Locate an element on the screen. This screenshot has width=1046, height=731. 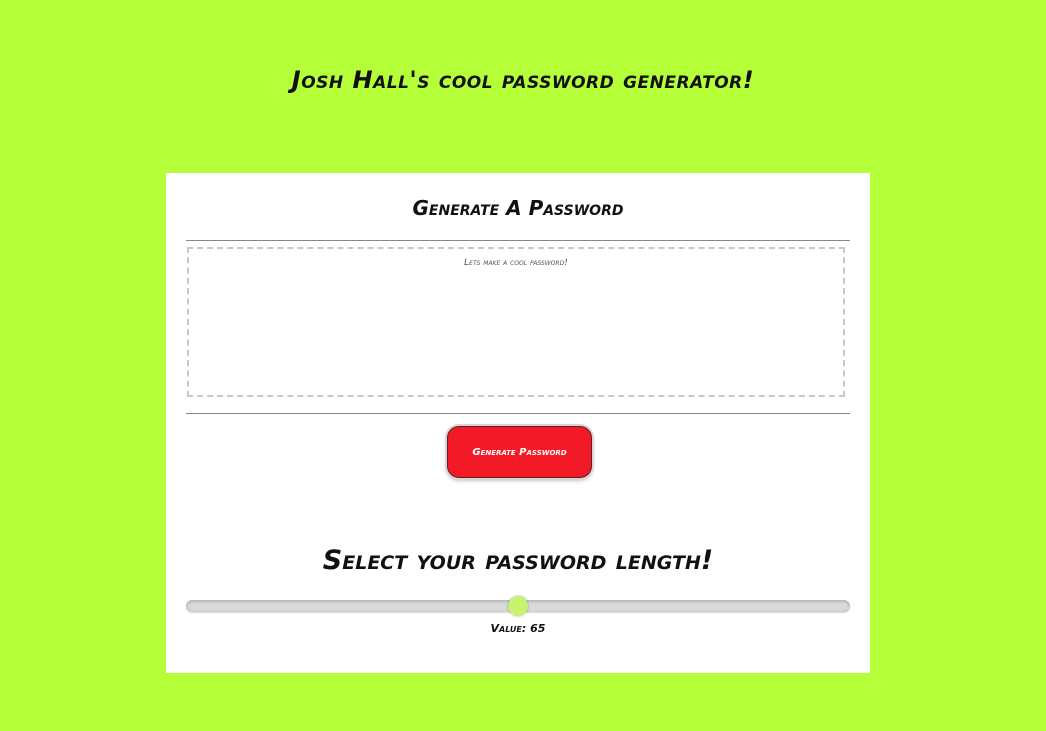
value-number: 65 is located at coordinates (538, 628).